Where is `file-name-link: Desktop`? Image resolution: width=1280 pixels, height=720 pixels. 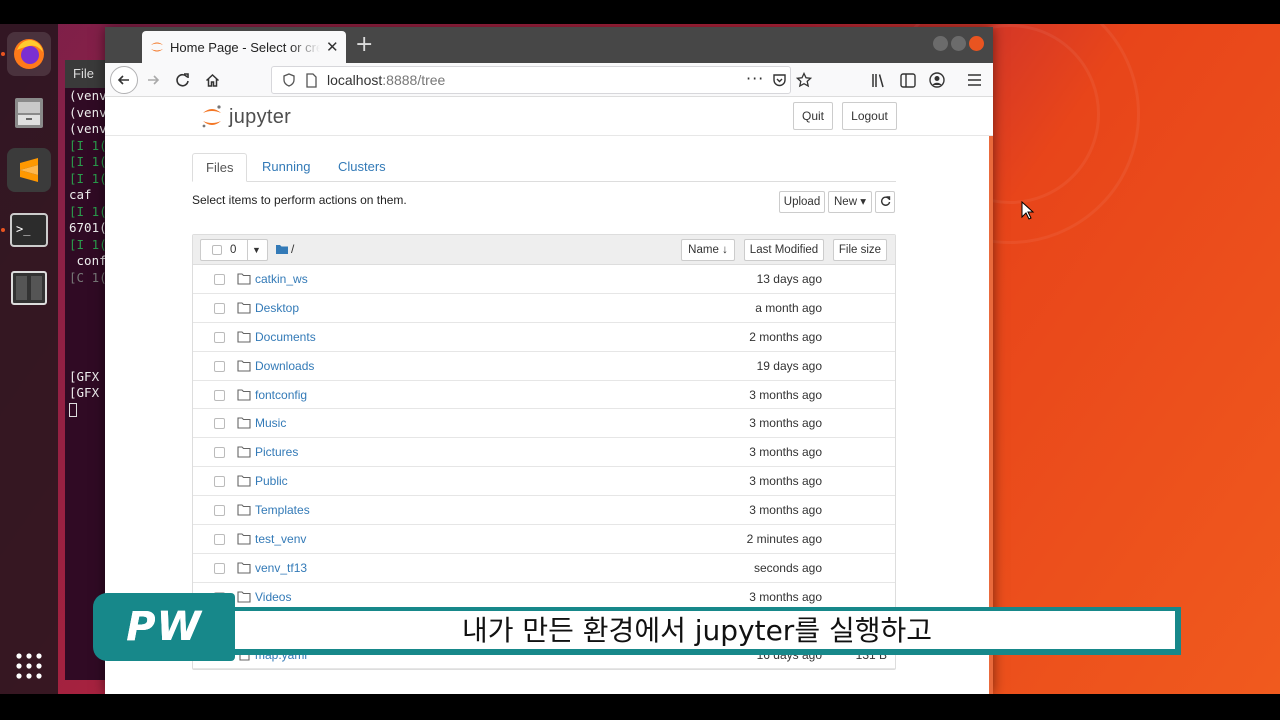
file-name-link: Desktop is located at coordinates (277, 308).